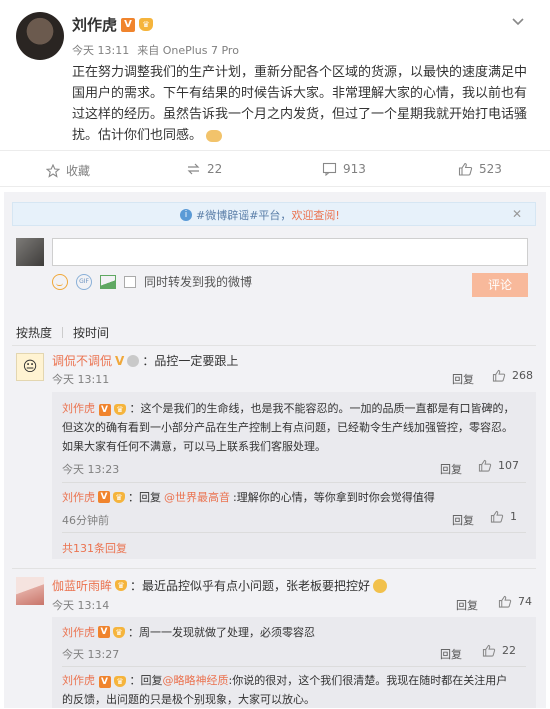  Describe the element at coordinates (82, 360) in the screenshot. I see `commenter-name: 调侃不调侃` at that location.